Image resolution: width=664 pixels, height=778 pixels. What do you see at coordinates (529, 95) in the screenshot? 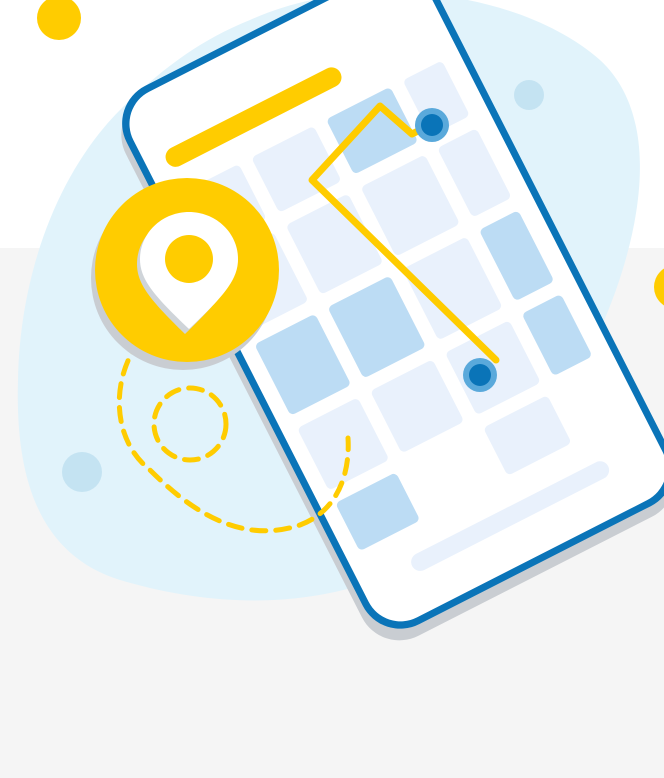
I see `blue-bubble-right` at bounding box center [529, 95].